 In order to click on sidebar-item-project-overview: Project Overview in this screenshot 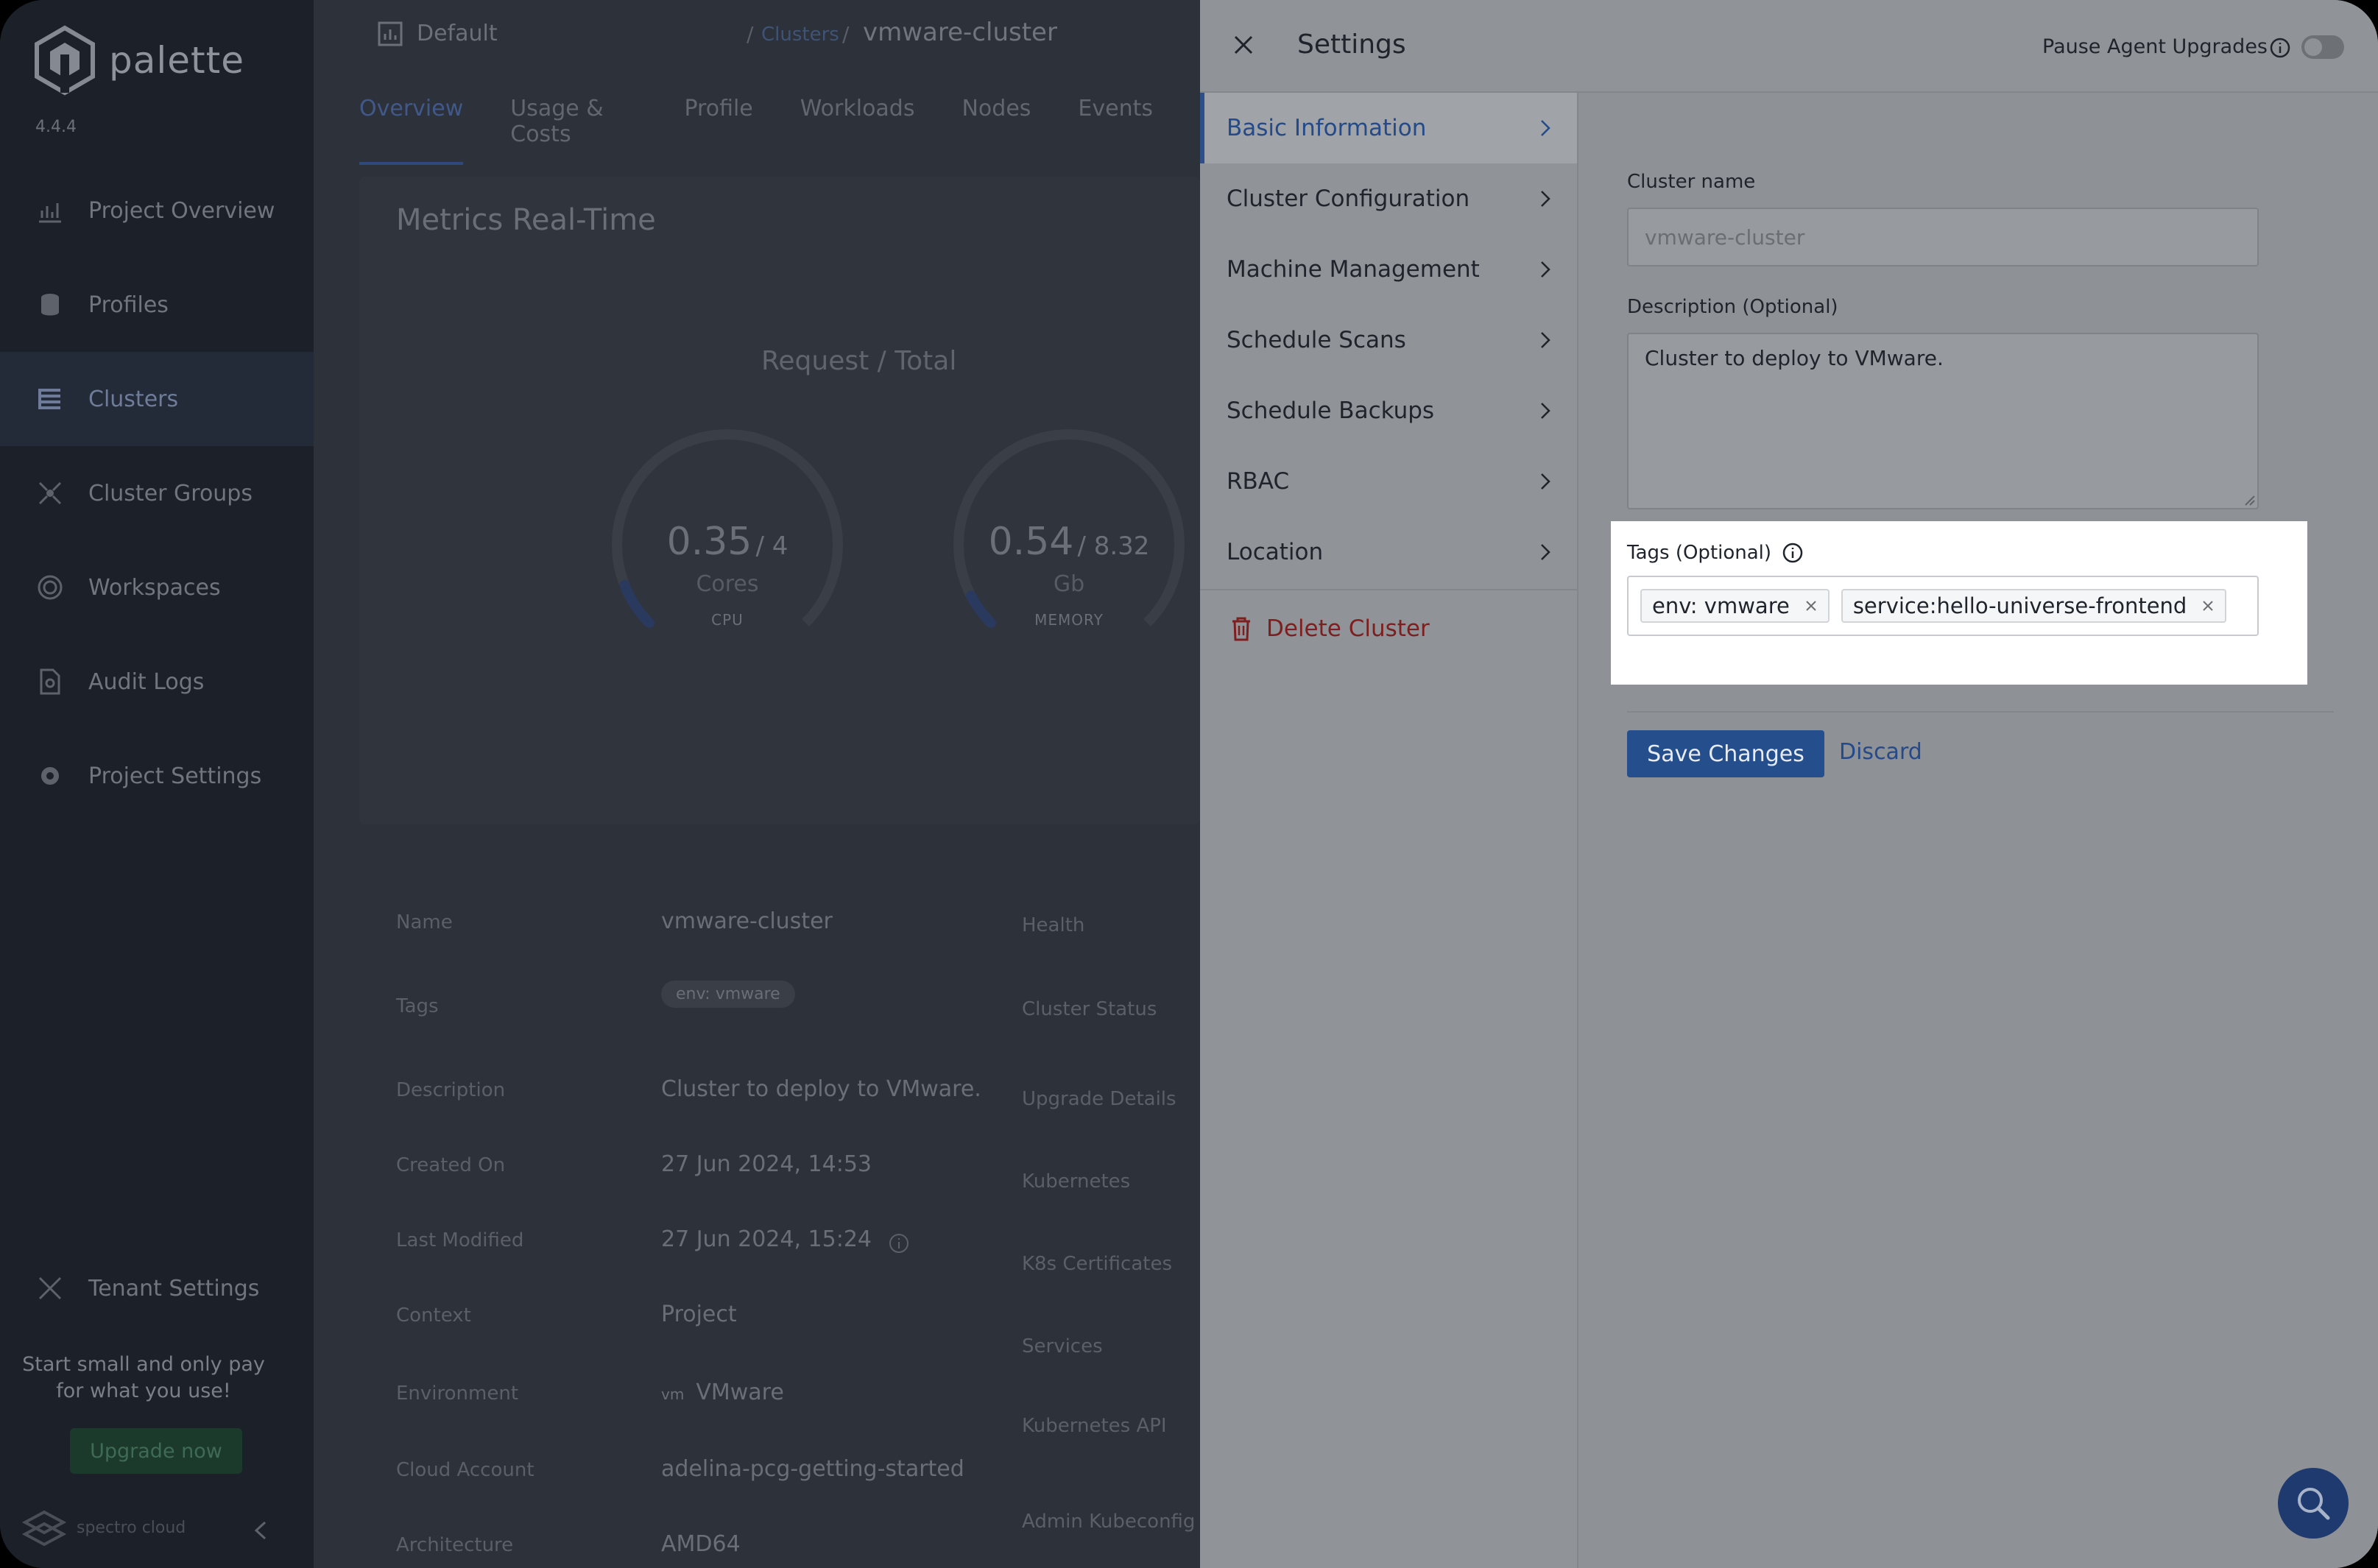, I will do `click(157, 210)`.